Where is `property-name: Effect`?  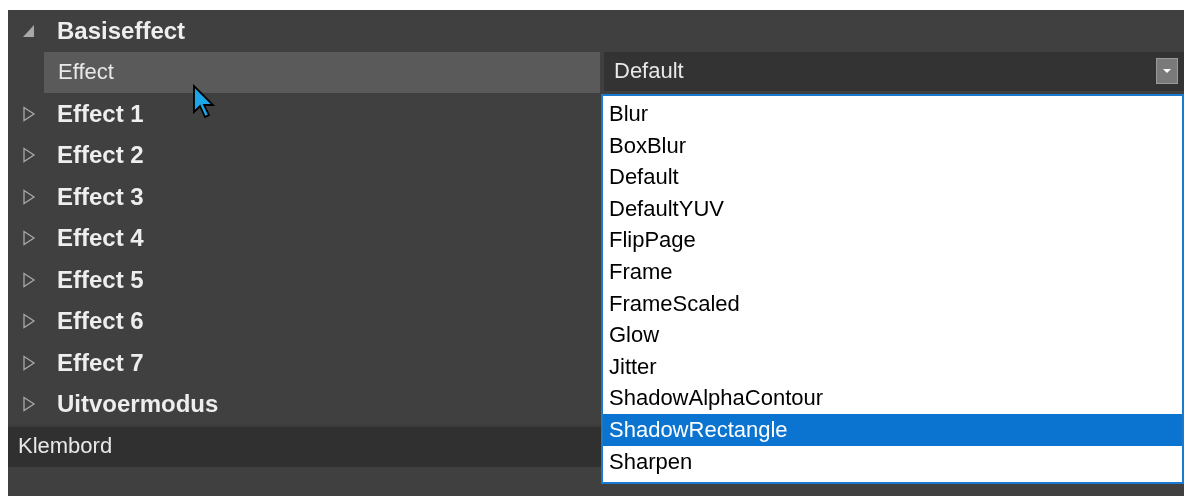 property-name: Effect is located at coordinates (322, 72).